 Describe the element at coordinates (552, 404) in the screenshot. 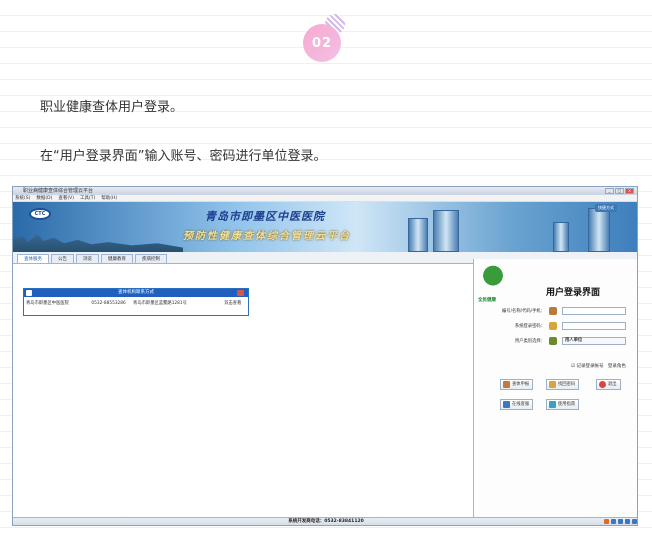

I see `help-icon` at that location.